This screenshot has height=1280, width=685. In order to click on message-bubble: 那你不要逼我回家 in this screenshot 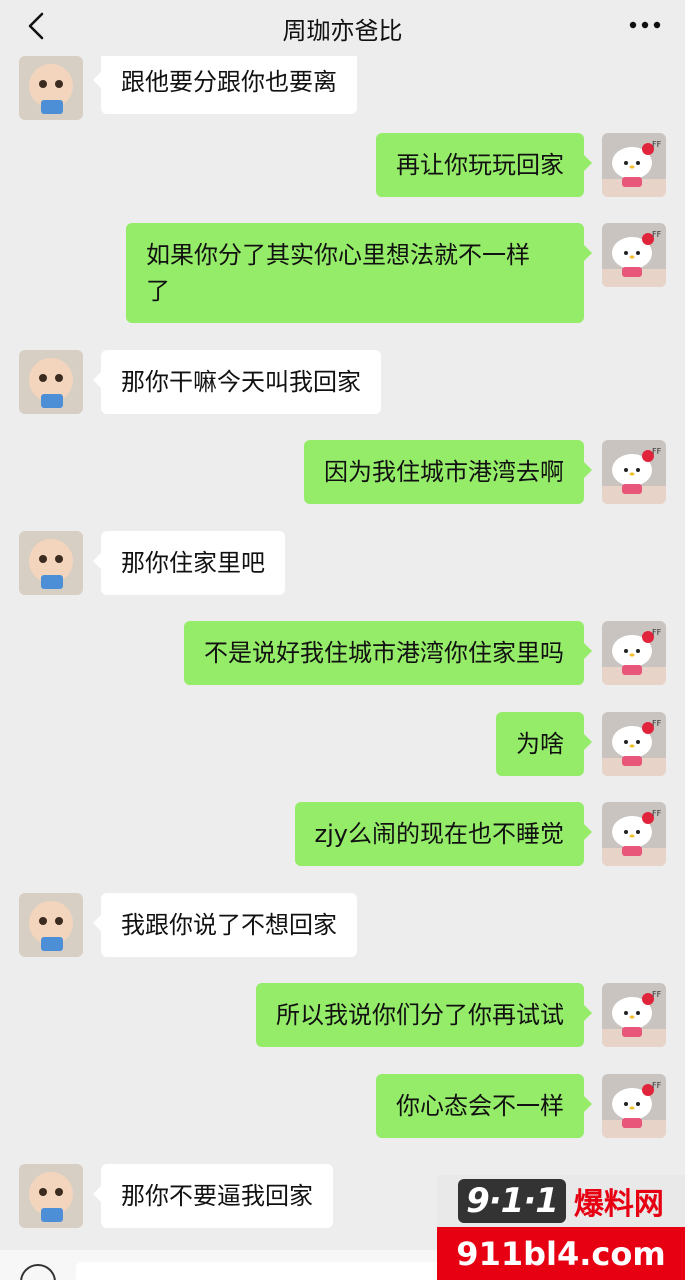, I will do `click(213, 1196)`.